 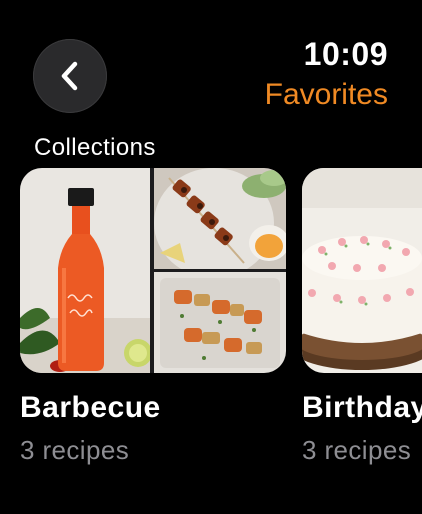 I want to click on collection-image-mosaic, so click(x=362, y=270).